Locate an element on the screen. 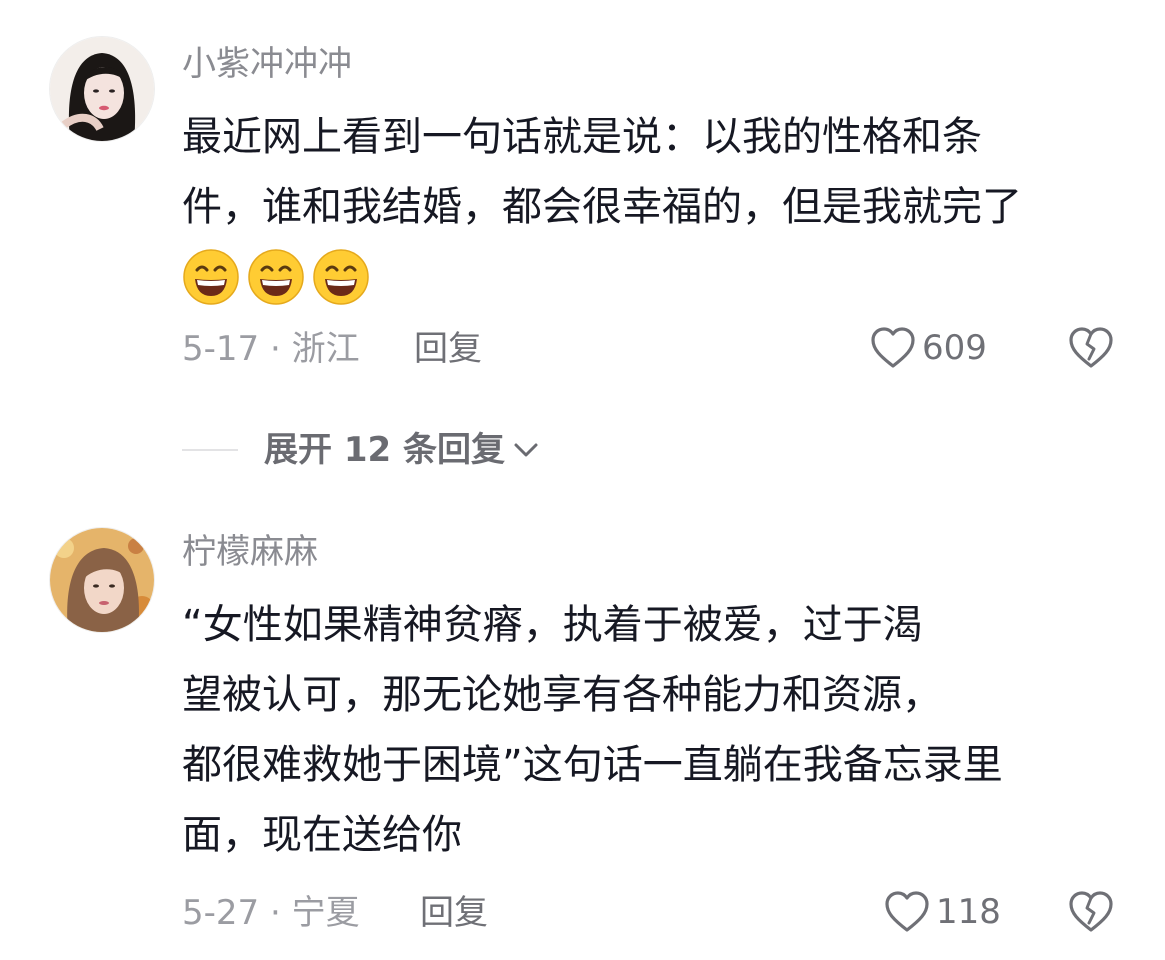 The height and width of the screenshot is (960, 1165). chevron-down-icon is located at coordinates (526, 450).